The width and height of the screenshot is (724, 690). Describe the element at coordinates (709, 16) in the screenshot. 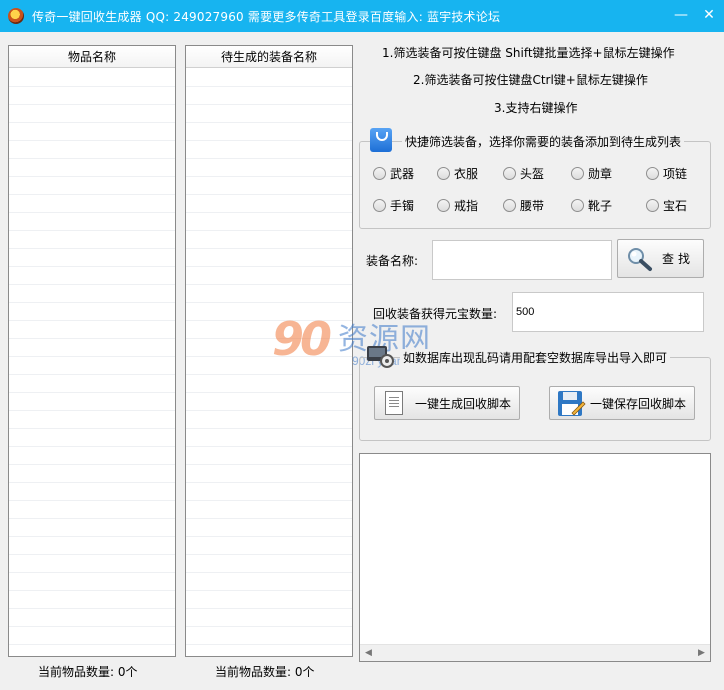

I see `close-button: ✕` at that location.